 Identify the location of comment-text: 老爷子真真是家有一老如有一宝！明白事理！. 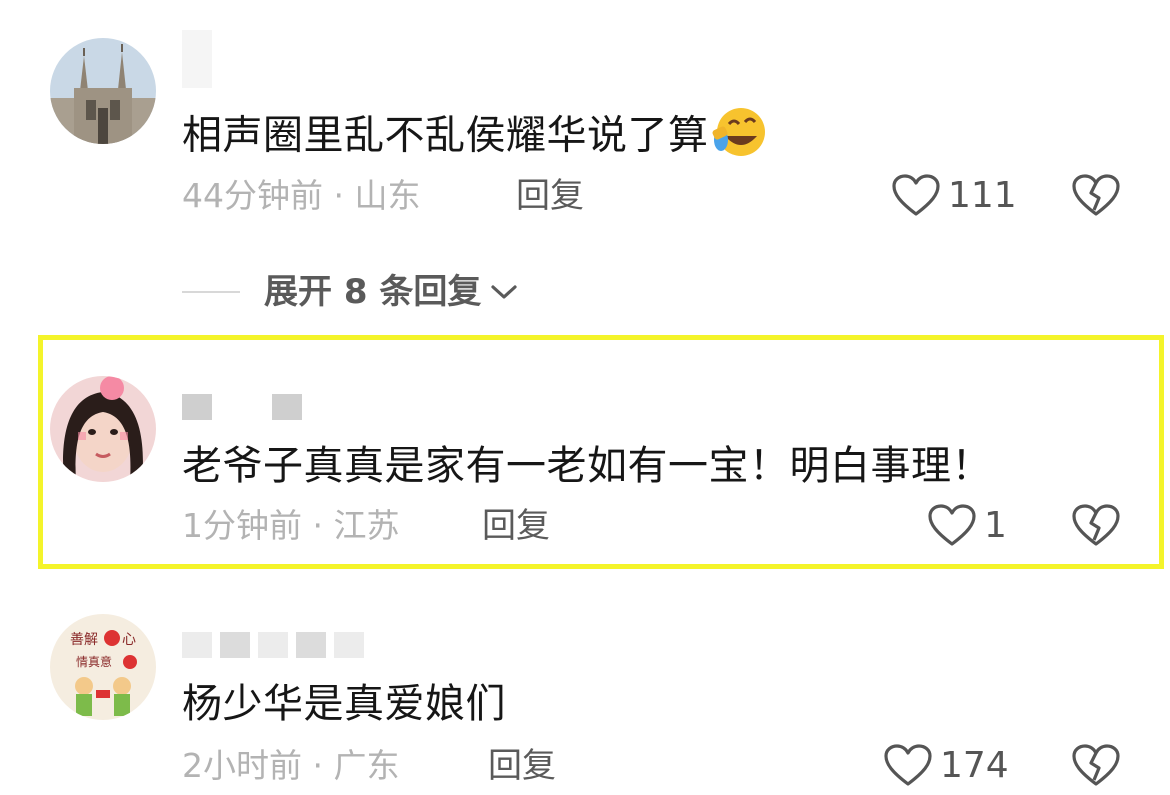
(587, 466).